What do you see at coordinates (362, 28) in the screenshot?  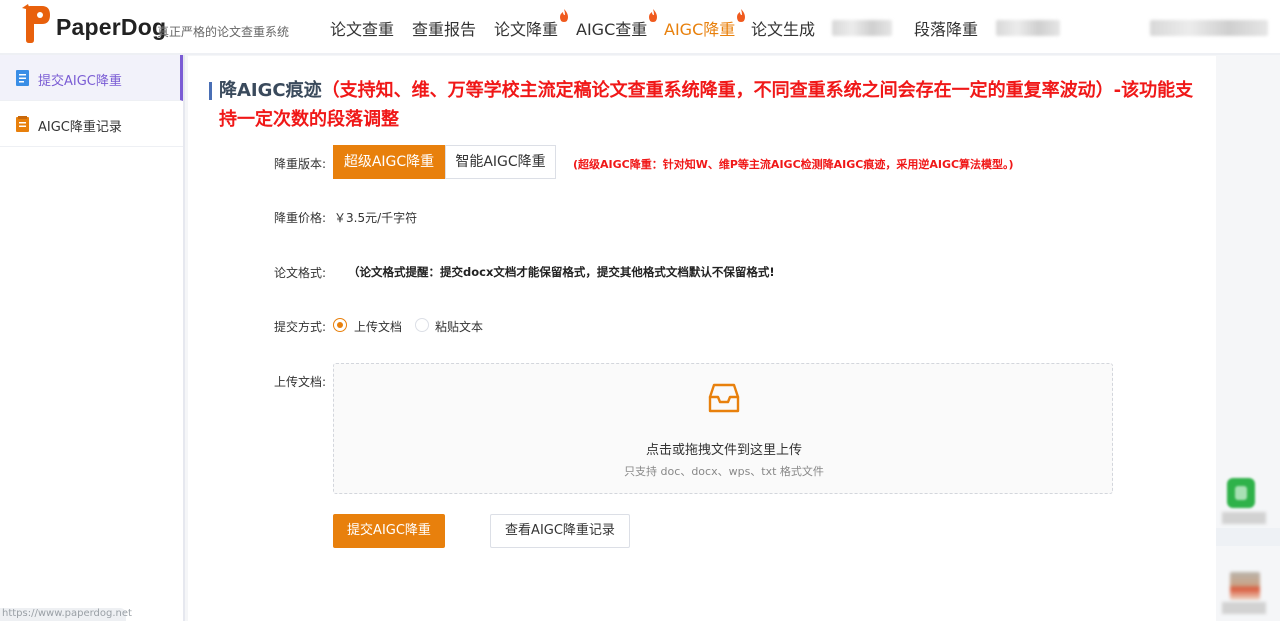 I see `nav-item-paper-check: 论文查重` at bounding box center [362, 28].